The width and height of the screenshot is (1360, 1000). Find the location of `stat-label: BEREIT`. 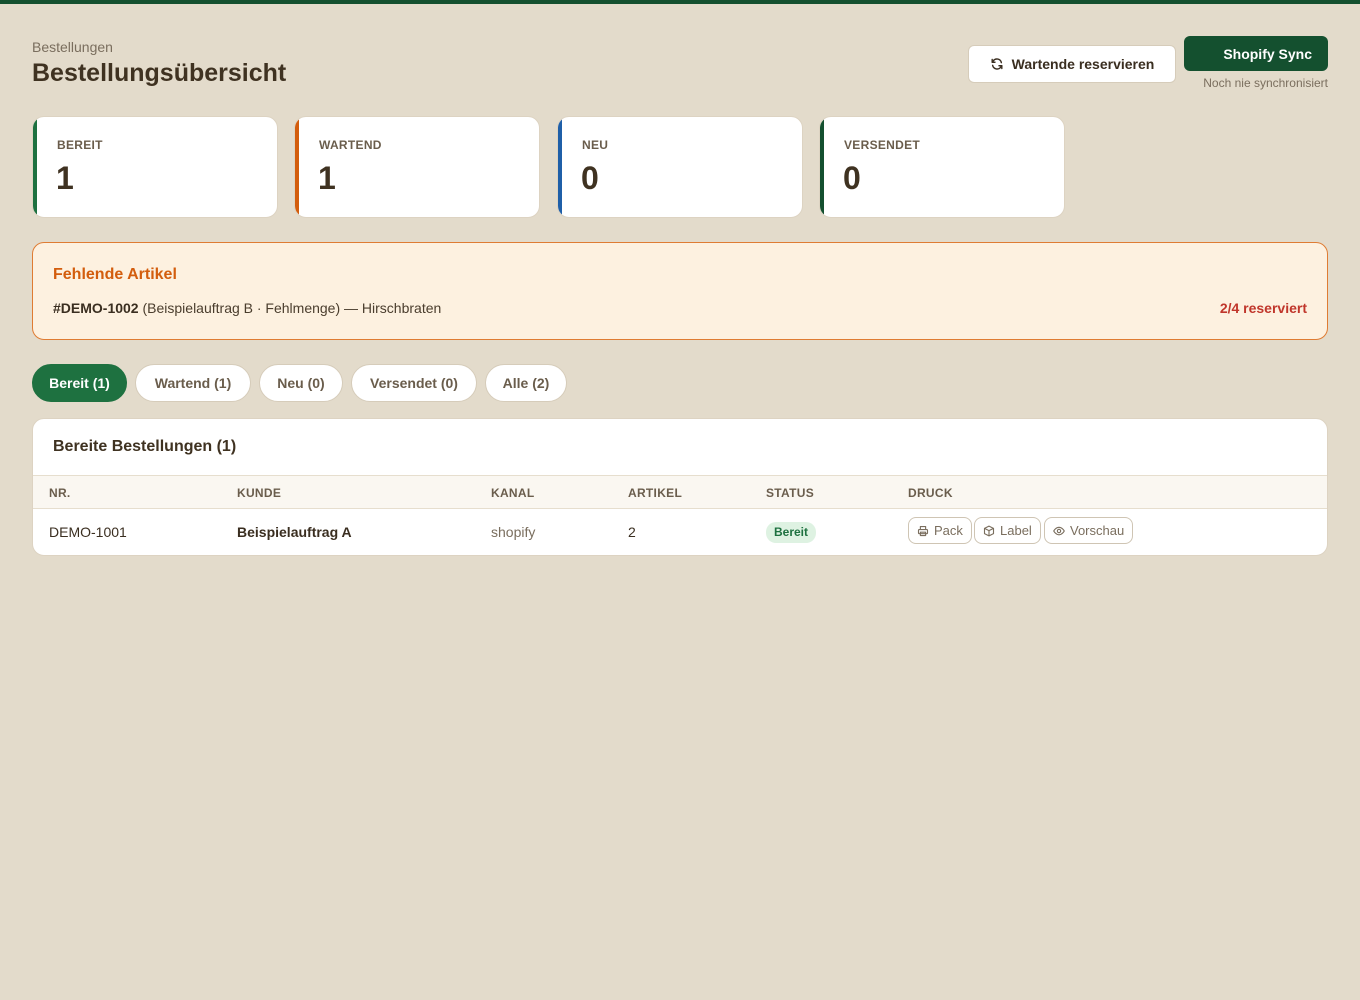

stat-label: BEREIT is located at coordinates (80, 145).